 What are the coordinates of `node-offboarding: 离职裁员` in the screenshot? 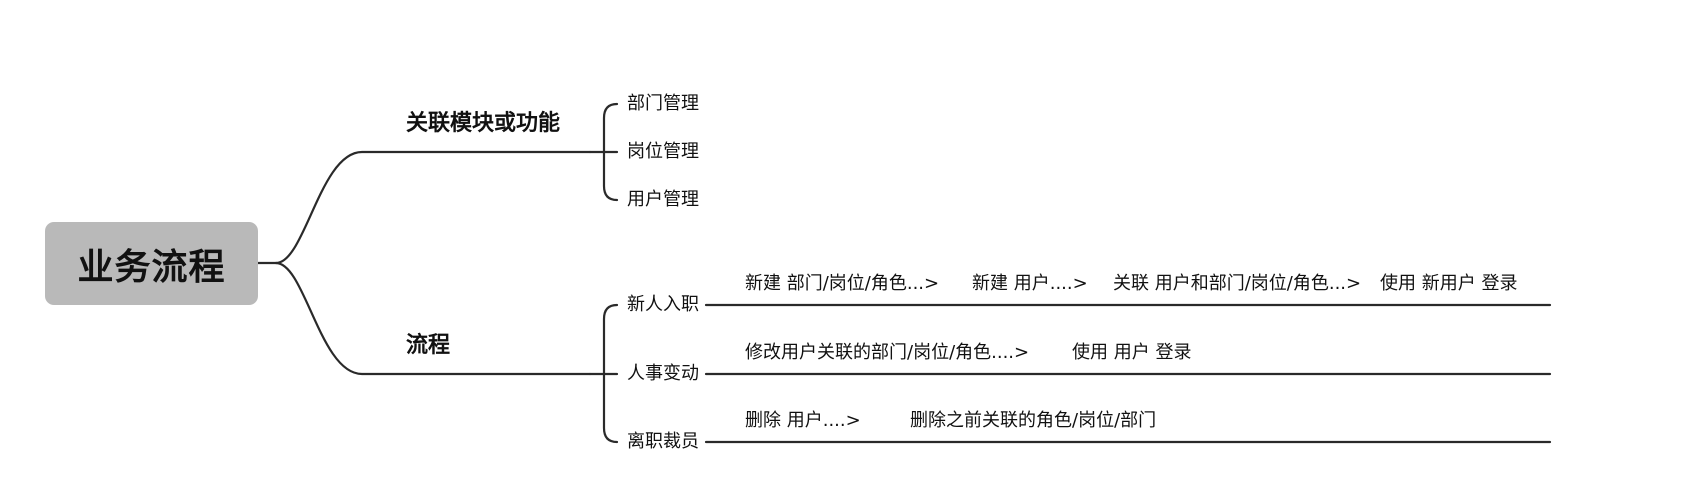 It's located at (663, 442).